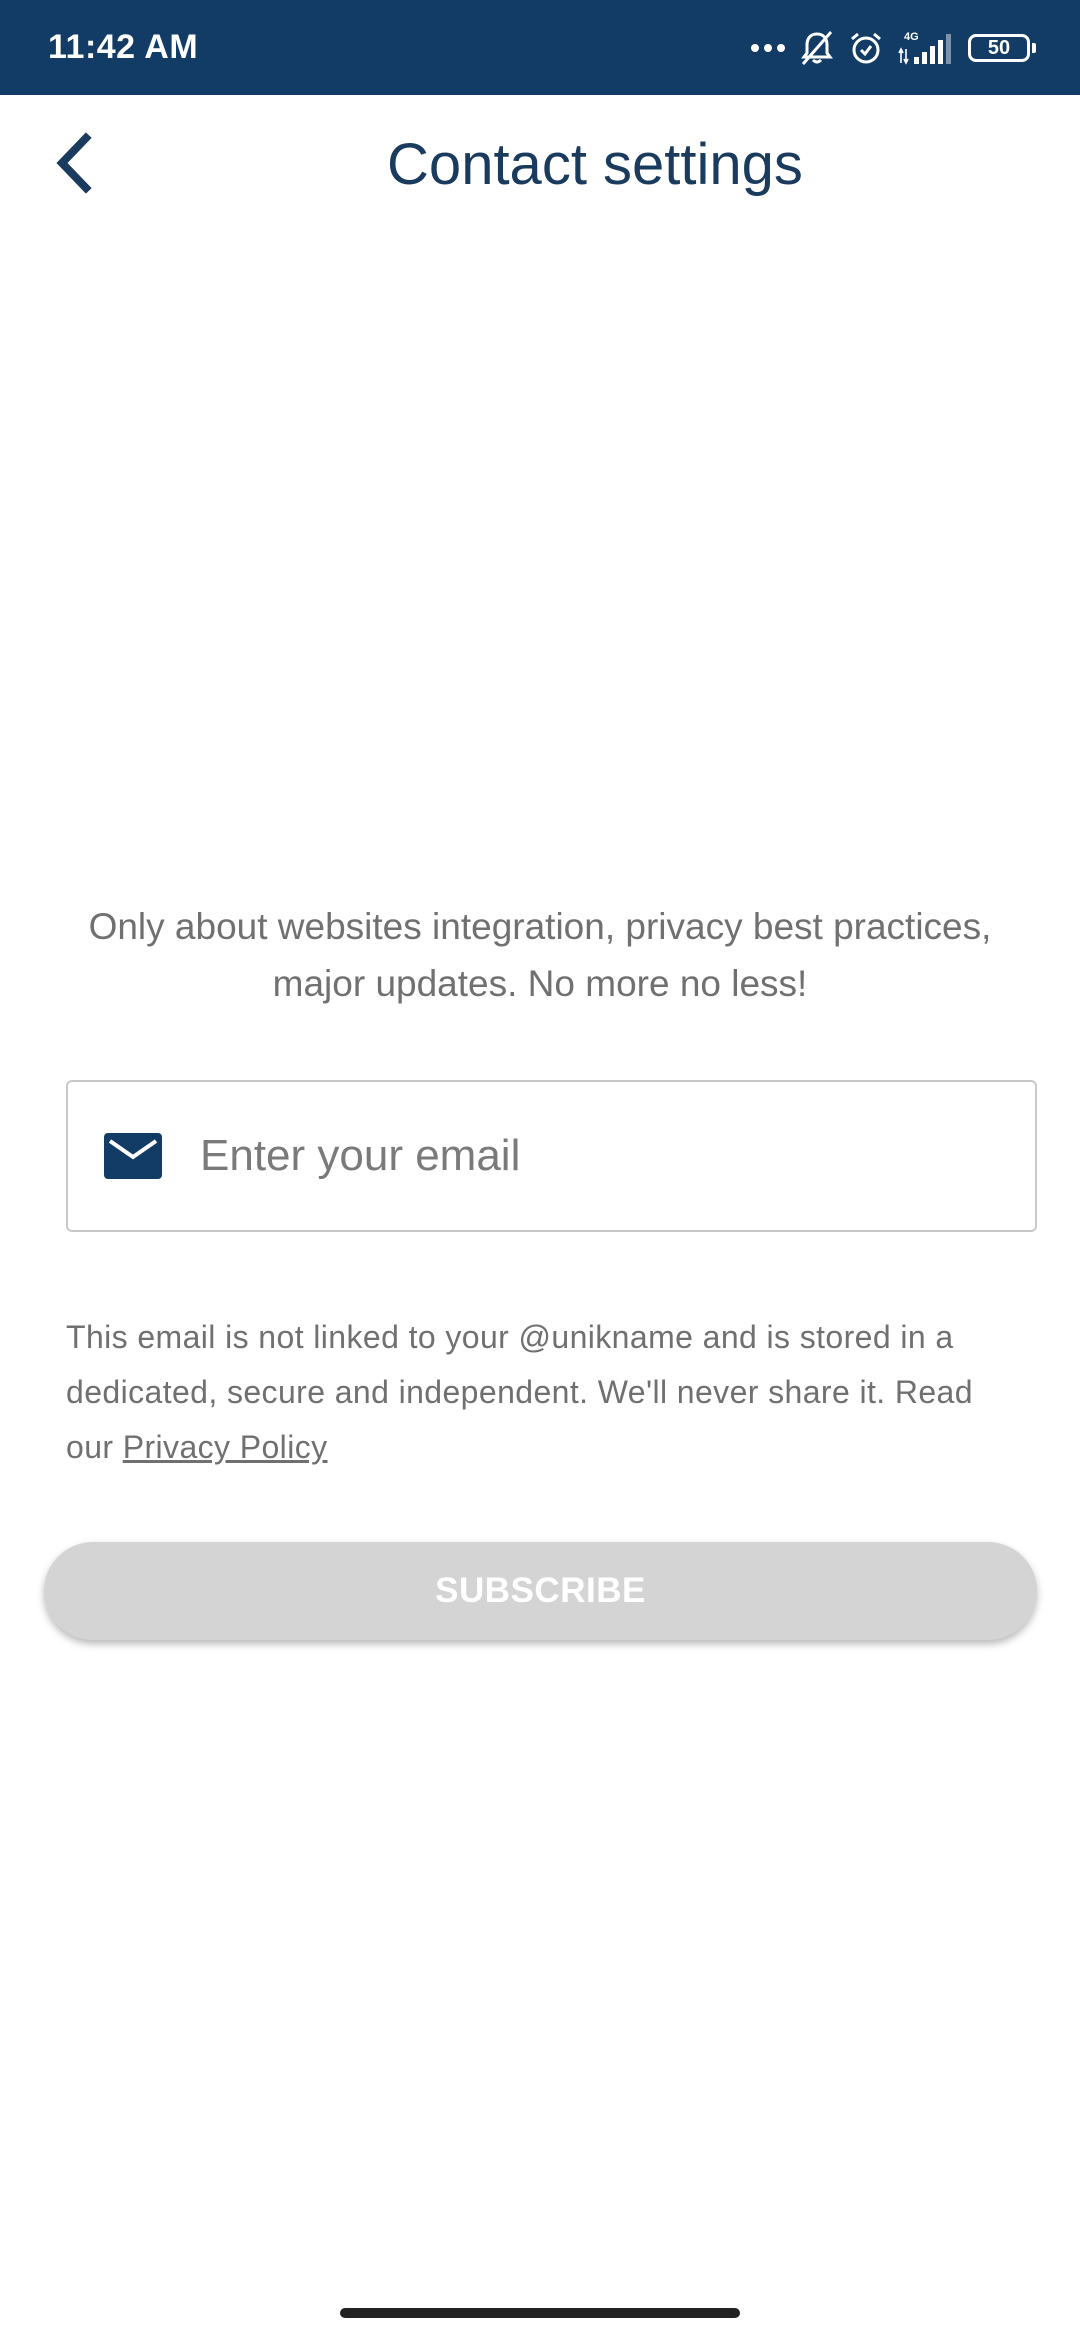 The width and height of the screenshot is (1080, 2340). Describe the element at coordinates (580, 1156) in the screenshot. I see `email-input` at that location.